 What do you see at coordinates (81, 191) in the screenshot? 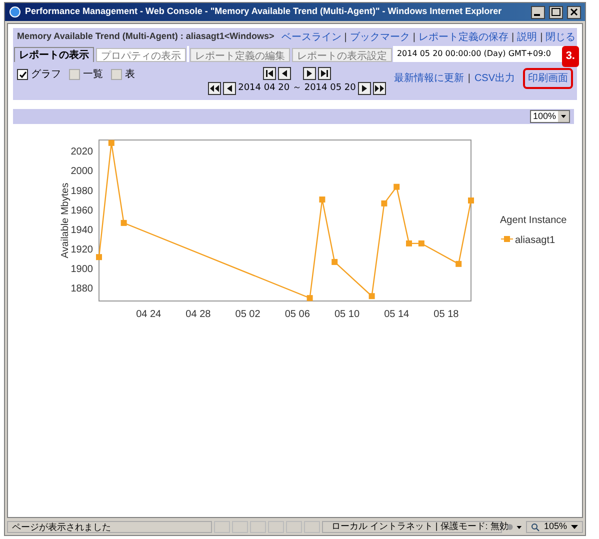
I see `y-tick-label: 1980` at bounding box center [81, 191].